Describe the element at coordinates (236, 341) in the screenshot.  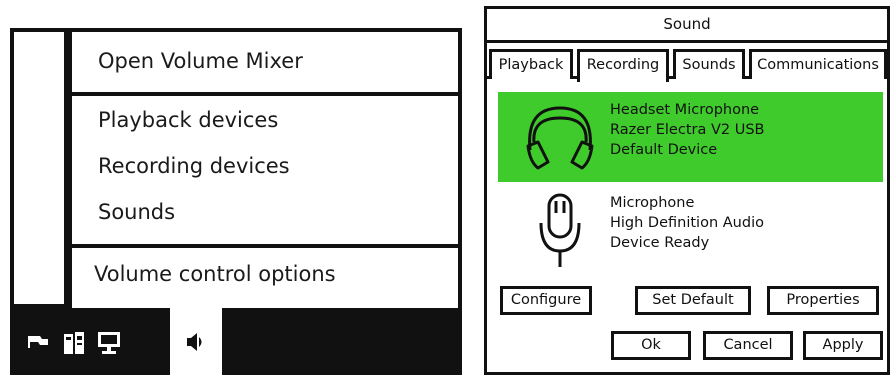
I see `taskbar-tray` at that location.